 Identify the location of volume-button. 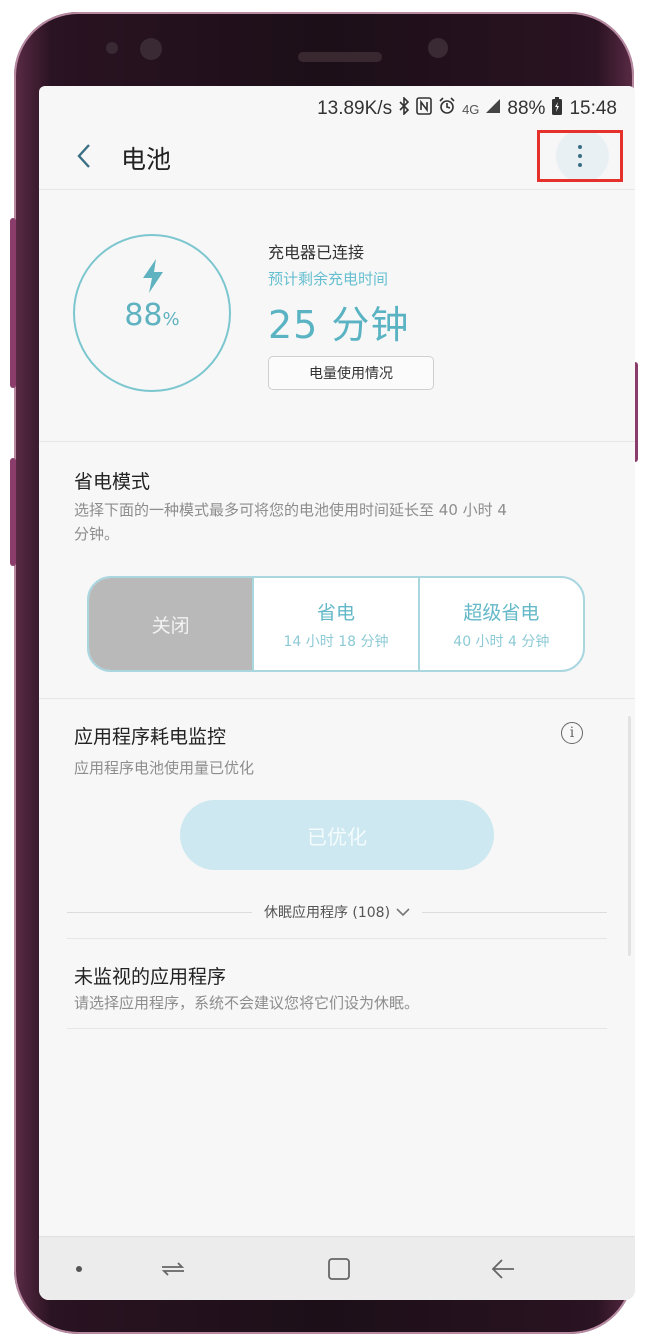
(13, 512).